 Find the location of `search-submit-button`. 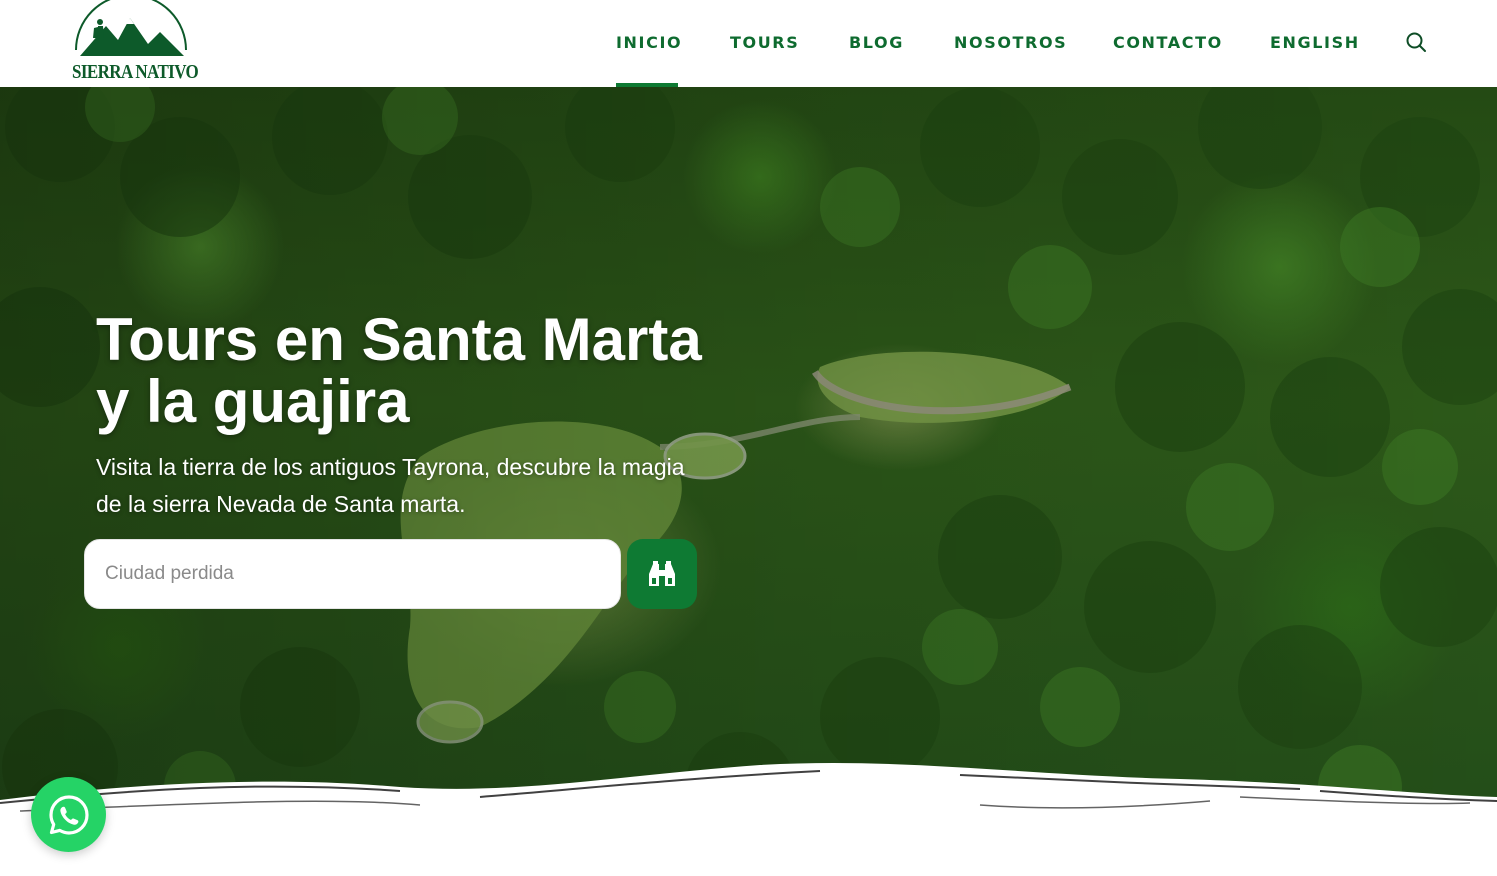

search-submit-button is located at coordinates (662, 574).